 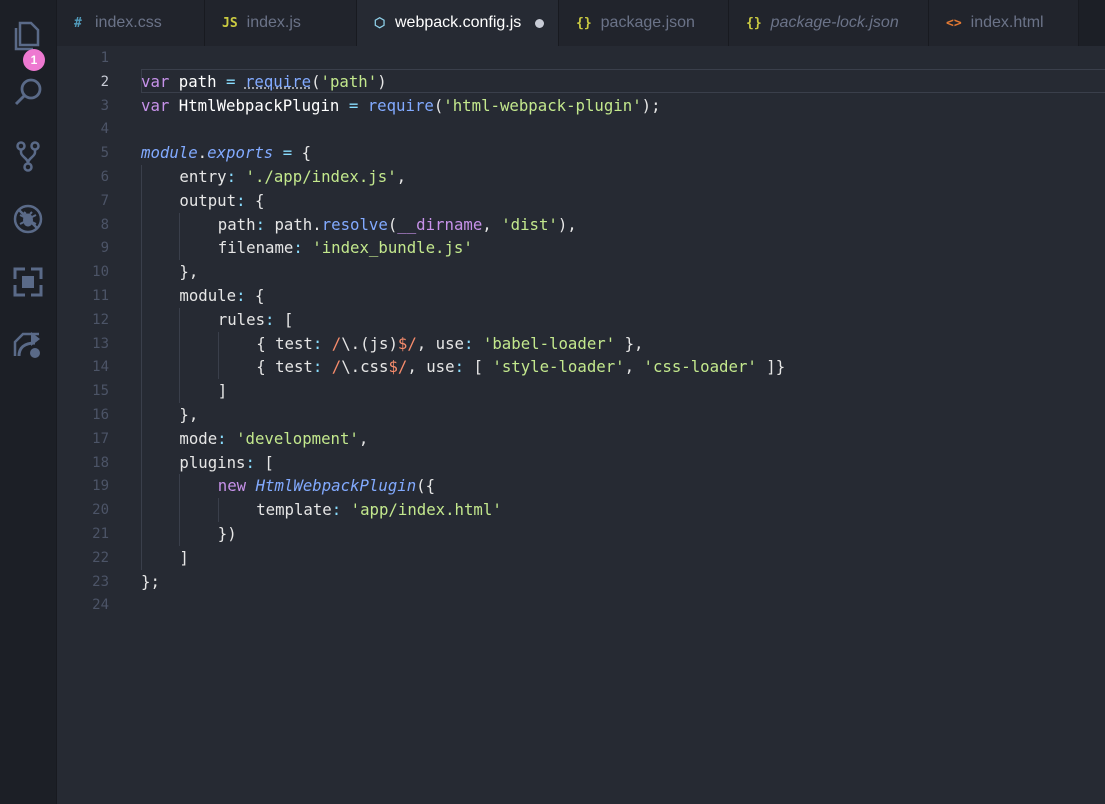 What do you see at coordinates (354, 224) in the screenshot?
I see `code-token: resolve` at bounding box center [354, 224].